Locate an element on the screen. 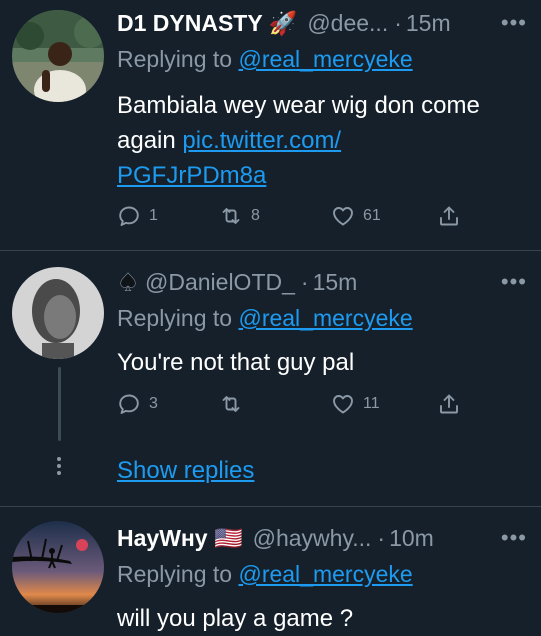 The height and width of the screenshot is (636, 541). like-count: 61 is located at coordinates (372, 215).